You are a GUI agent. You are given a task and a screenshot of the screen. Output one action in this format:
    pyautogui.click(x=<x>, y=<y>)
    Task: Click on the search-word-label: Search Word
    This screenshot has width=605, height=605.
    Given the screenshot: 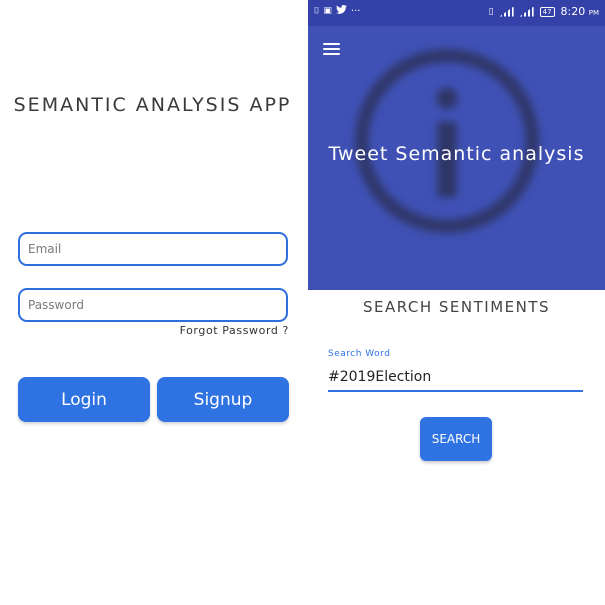 What is the action you would take?
    pyautogui.click(x=359, y=354)
    